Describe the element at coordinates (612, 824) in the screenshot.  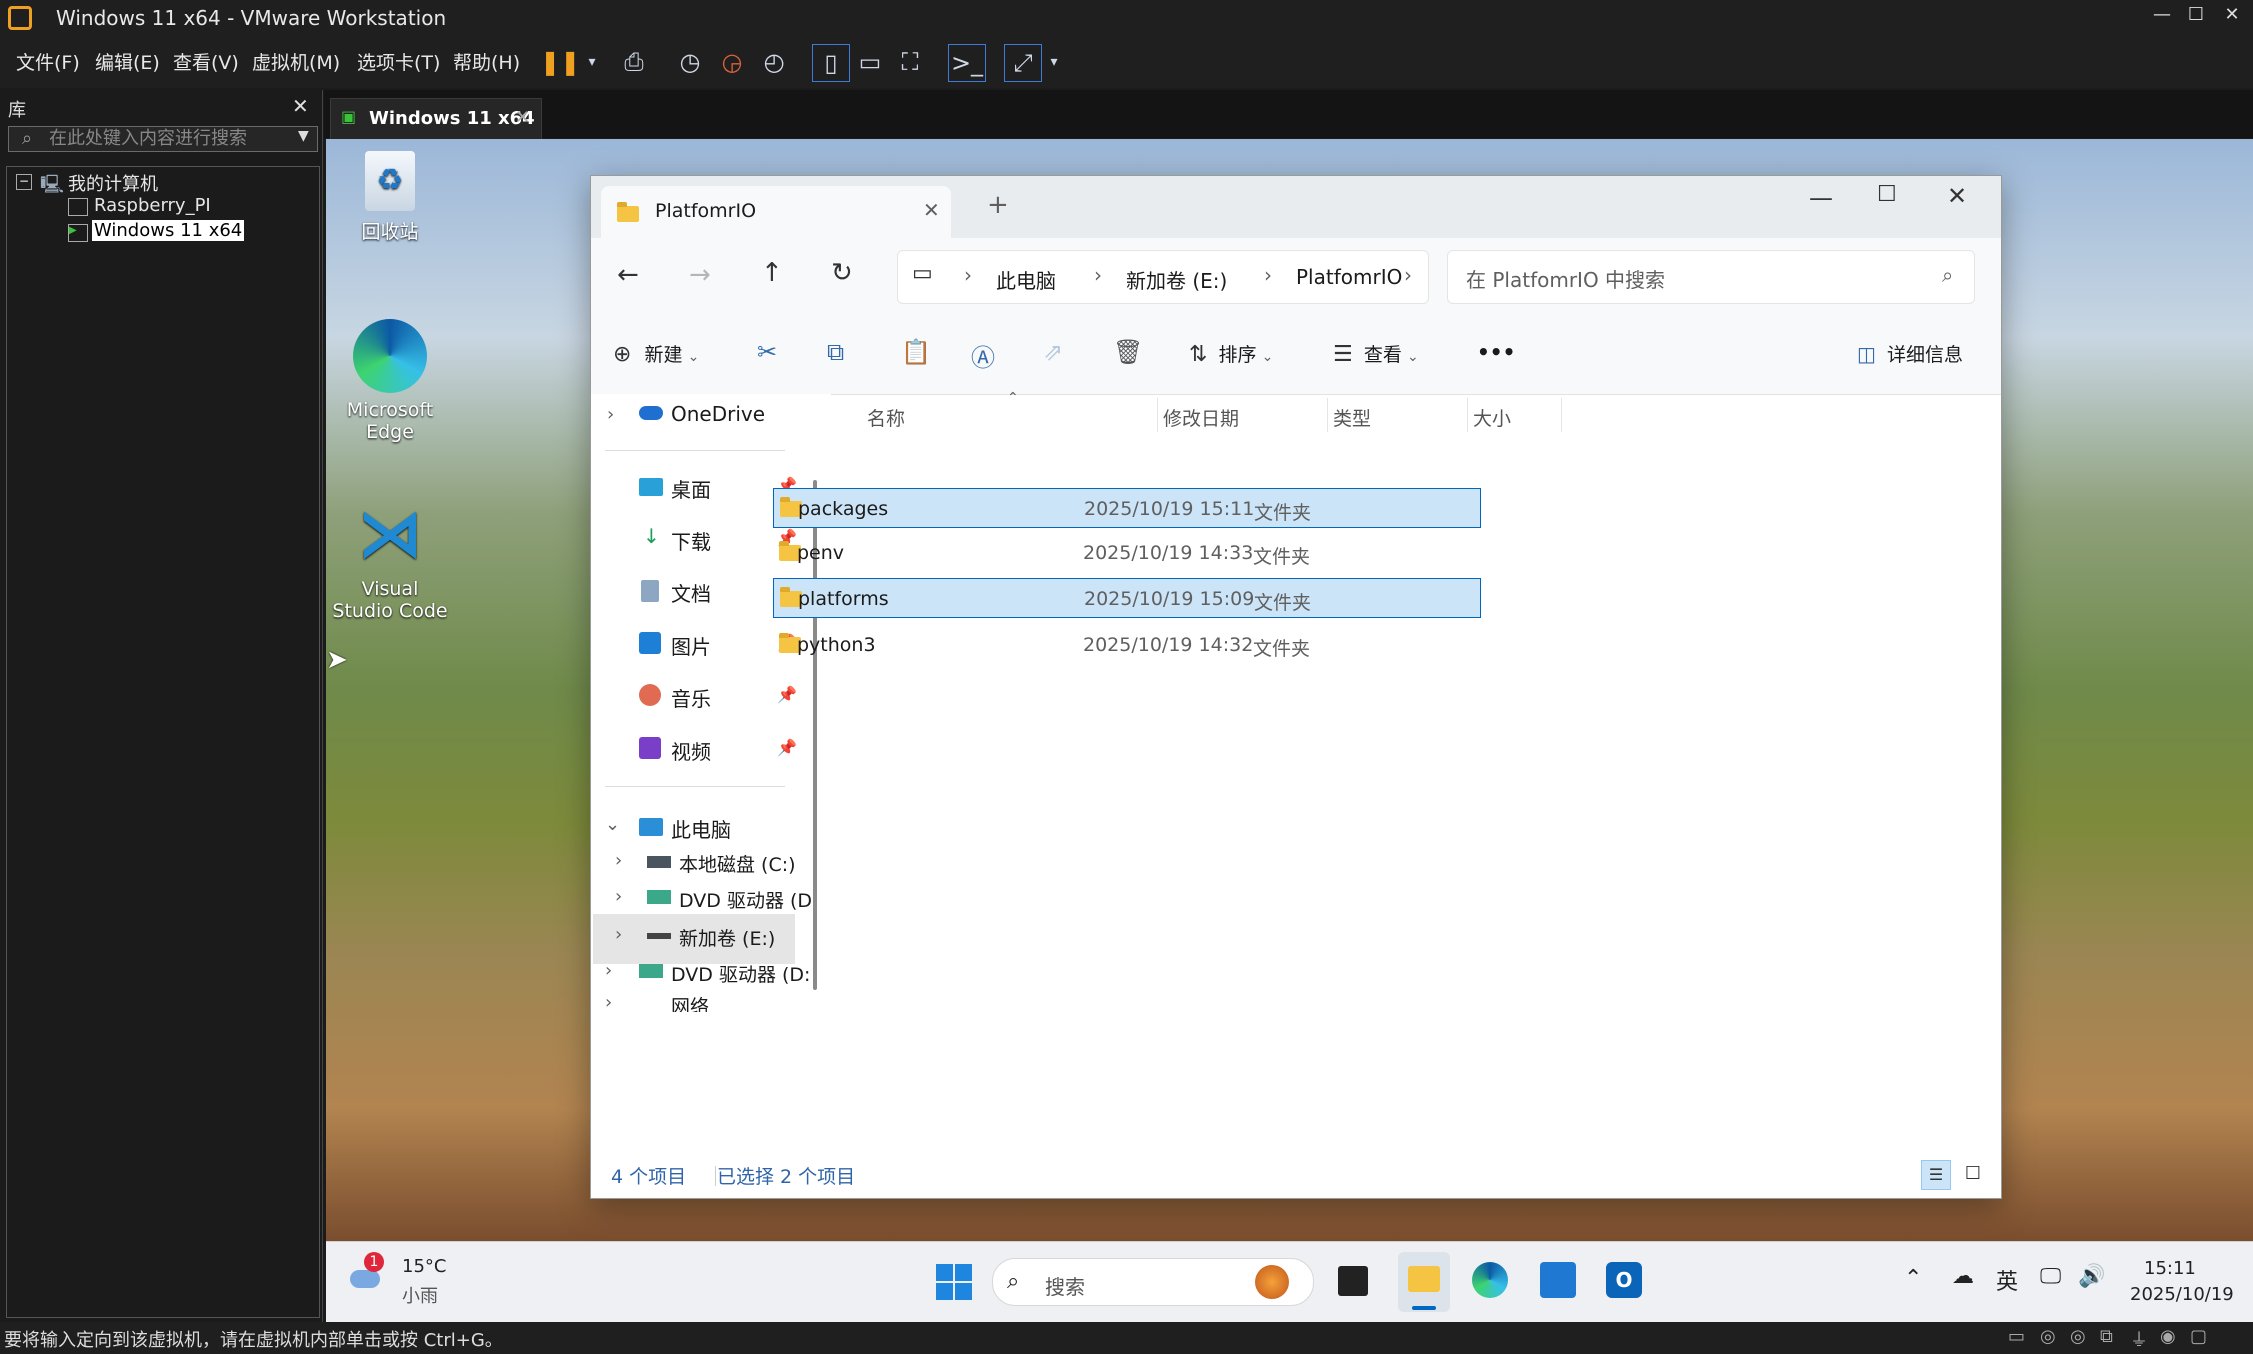
I see `chevron-down-icon: ⌄` at that location.